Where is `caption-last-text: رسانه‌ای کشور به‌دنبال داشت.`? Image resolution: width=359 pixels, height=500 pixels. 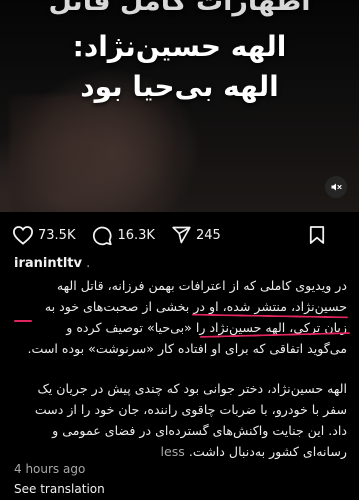 caption-last-text: رسانه‌ای کشور به‌دنبال داشت. is located at coordinates (267, 451).